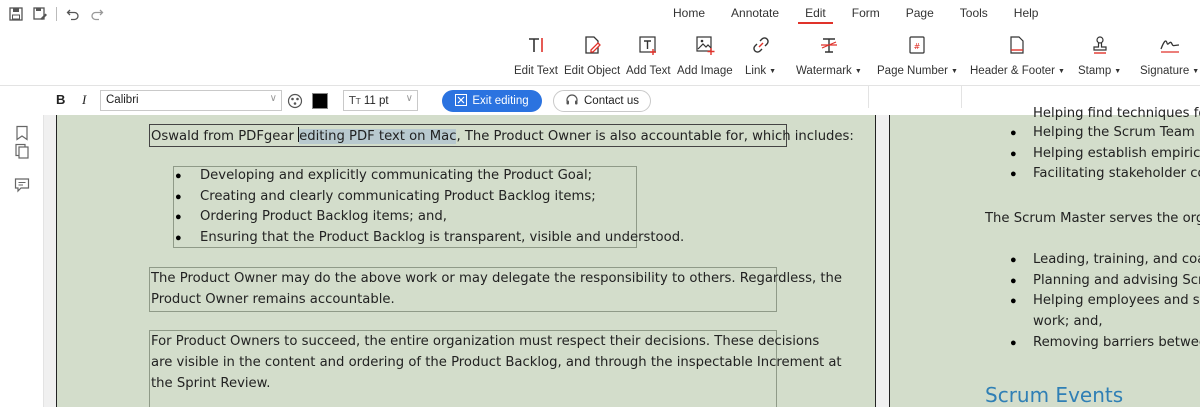 The height and width of the screenshot is (407, 1200). Describe the element at coordinates (60, 99) in the screenshot. I see `bold-button: B` at that location.